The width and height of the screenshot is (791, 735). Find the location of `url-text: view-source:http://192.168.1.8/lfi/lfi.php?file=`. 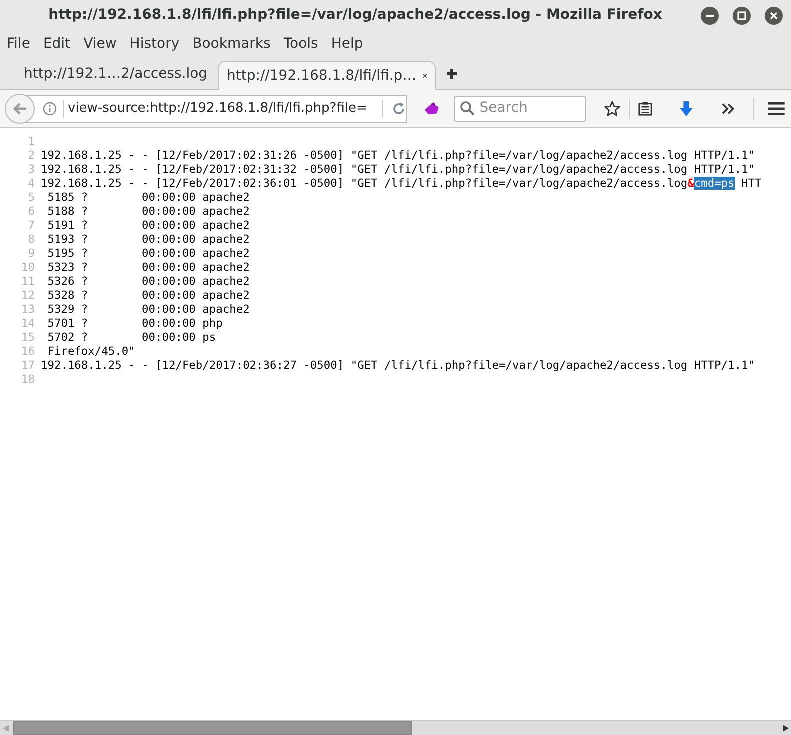

url-text: view-source:http://192.168.1.8/lfi/lfi.php?file= is located at coordinates (218, 109).